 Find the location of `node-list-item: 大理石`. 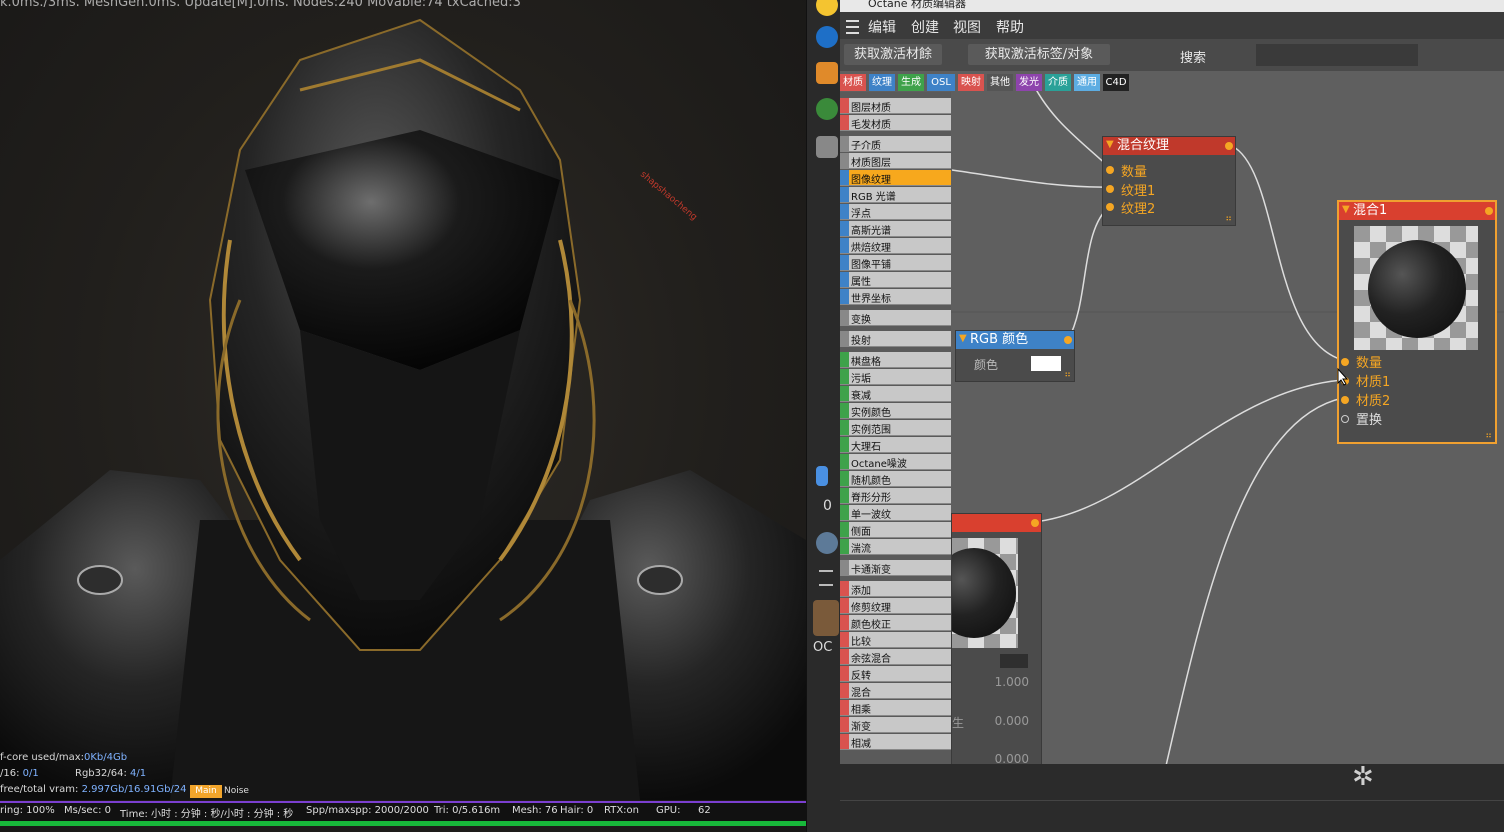

node-list-item: 大理石 is located at coordinates (895, 445).